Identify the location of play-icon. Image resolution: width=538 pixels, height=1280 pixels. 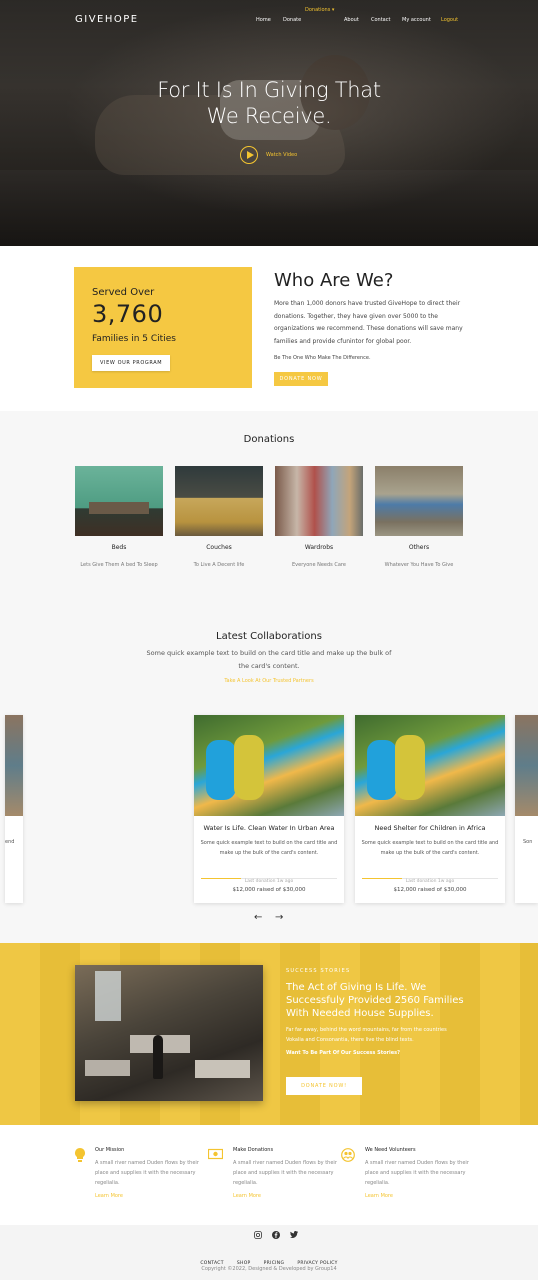
(249, 155).